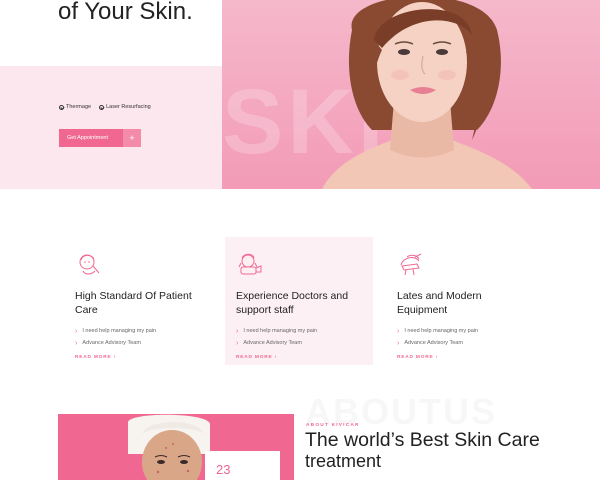  I want to click on hero-feature-label: Laser Resurfacing, so click(128, 107).